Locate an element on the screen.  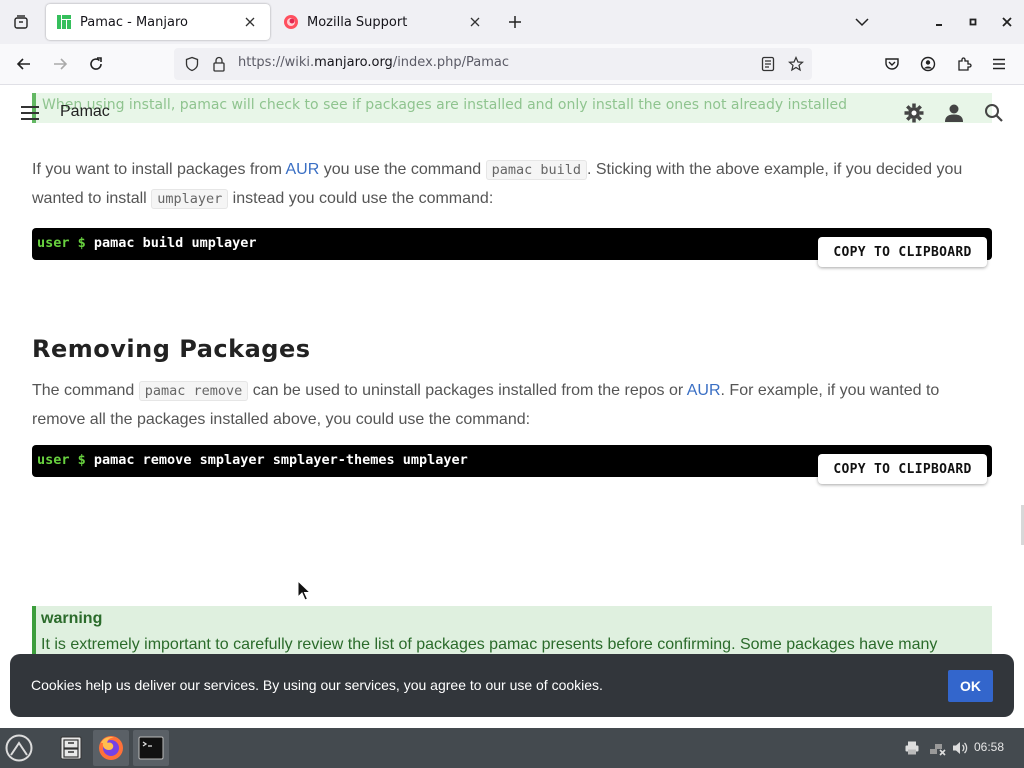
printer-icon is located at coordinates (912, 748).